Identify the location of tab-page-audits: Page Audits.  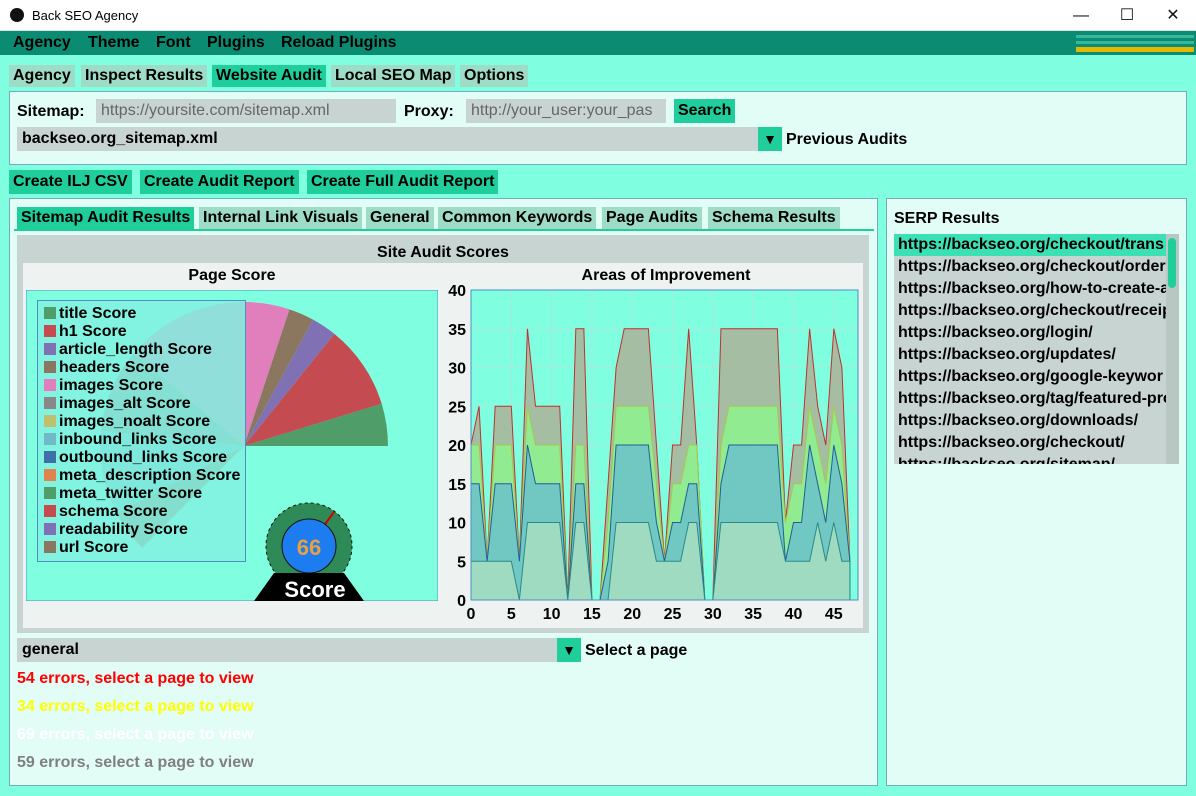
(652, 218).